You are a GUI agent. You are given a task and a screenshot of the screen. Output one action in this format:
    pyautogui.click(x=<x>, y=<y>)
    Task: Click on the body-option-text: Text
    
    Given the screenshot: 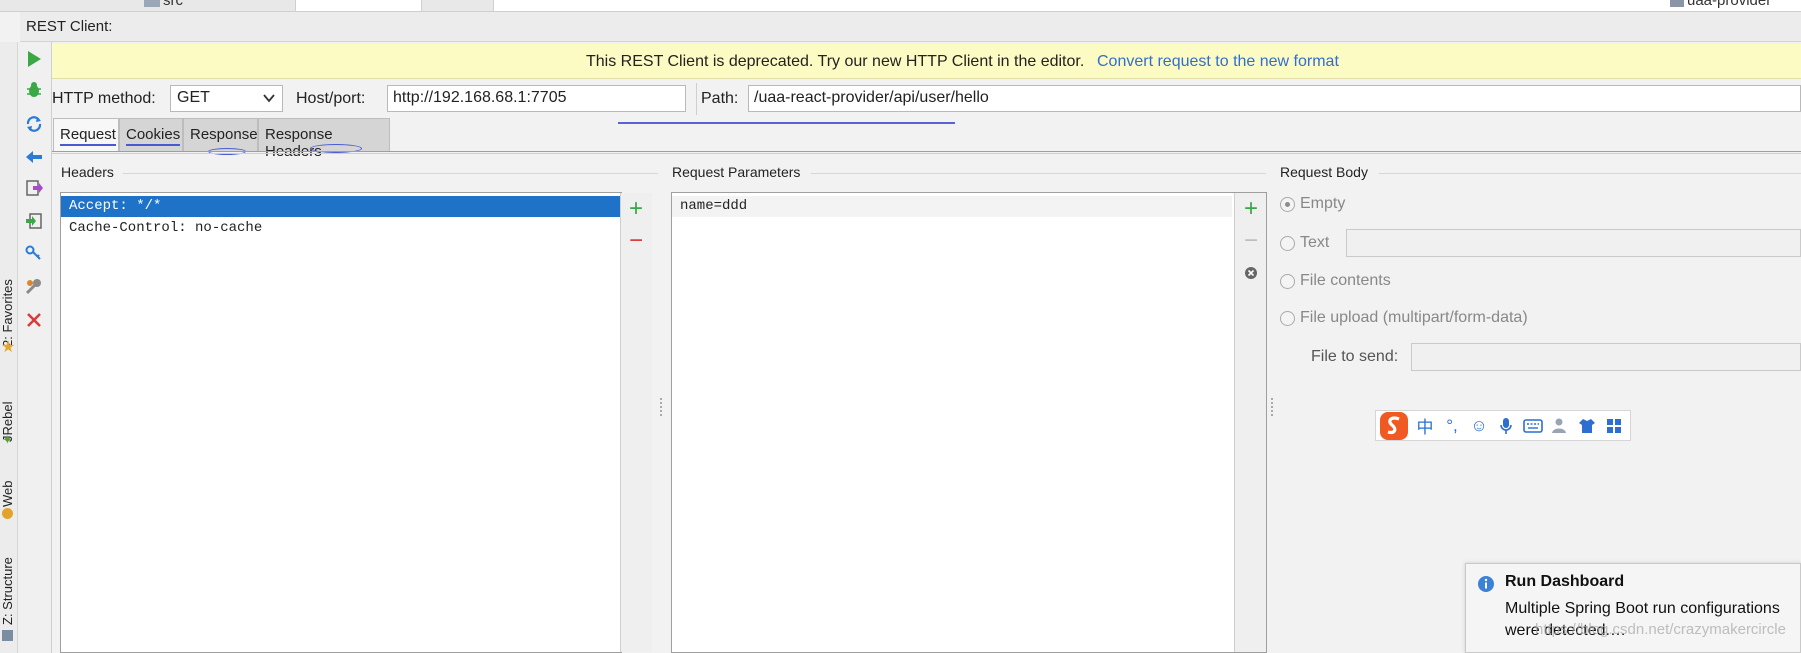 What is the action you would take?
    pyautogui.click(x=1304, y=243)
    